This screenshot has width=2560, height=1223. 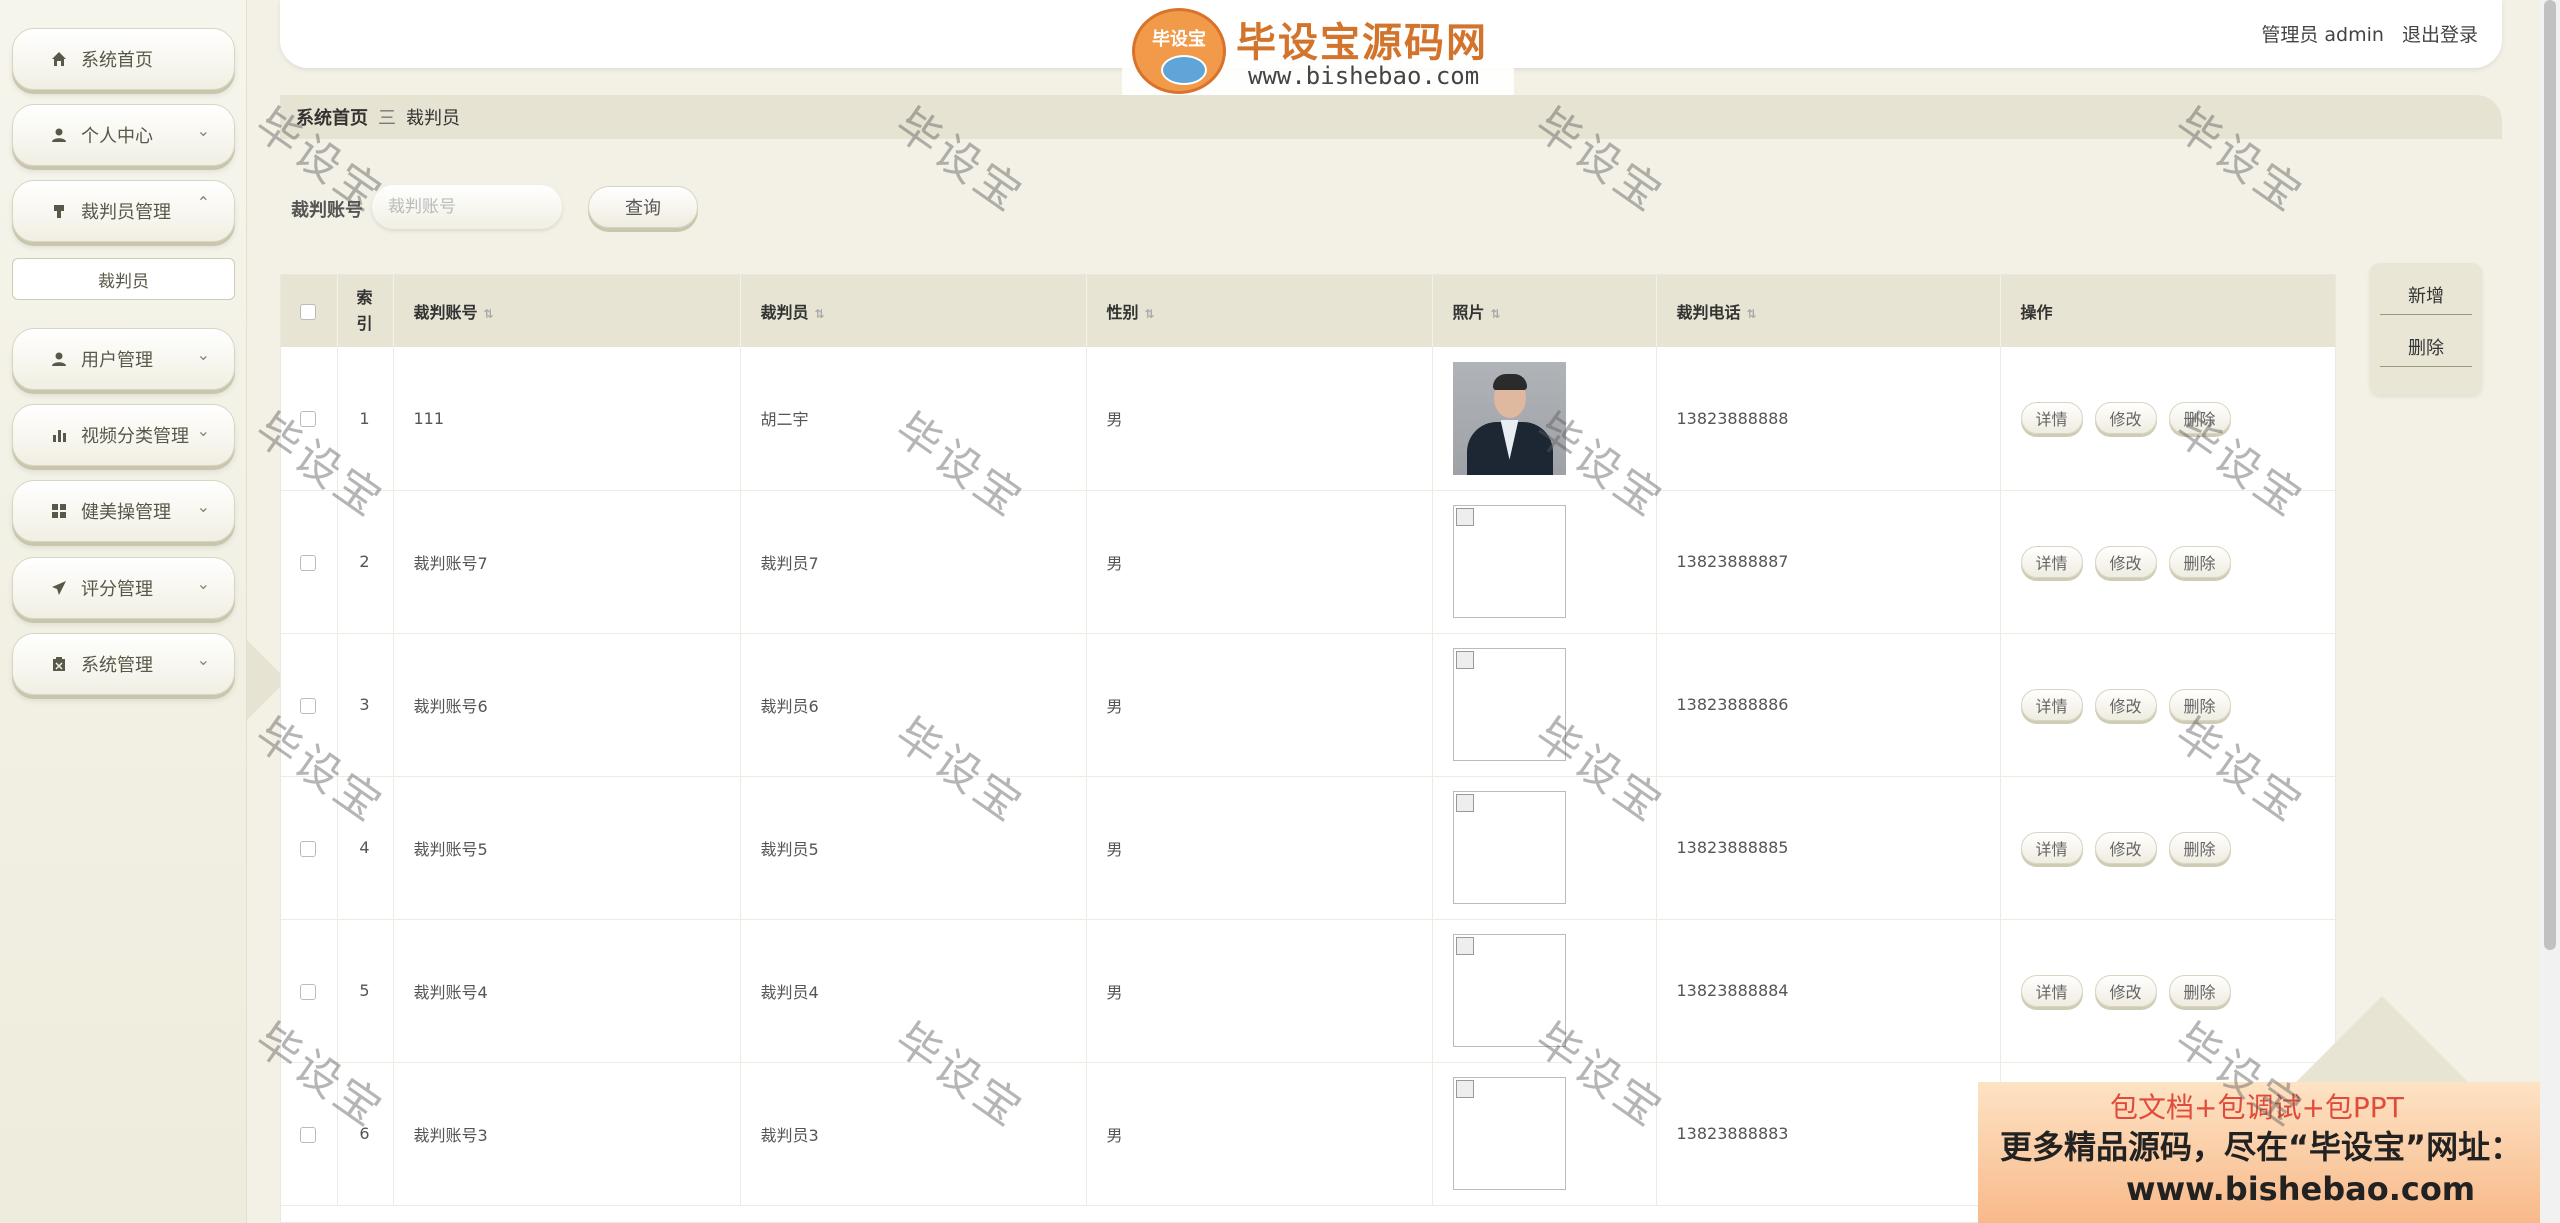 What do you see at coordinates (117, 60) in the screenshot?
I see `sidebar-item-label: 系统首页` at bounding box center [117, 60].